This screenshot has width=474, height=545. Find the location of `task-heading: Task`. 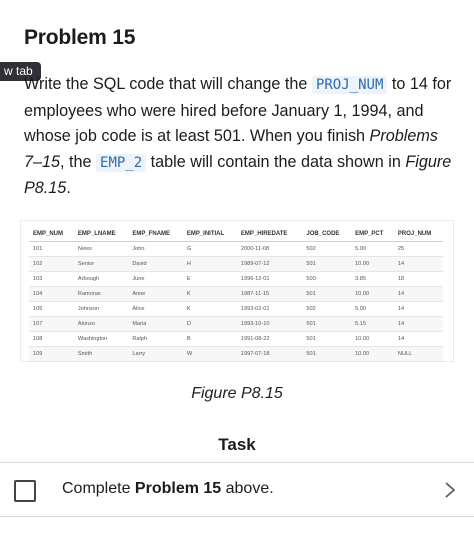

task-heading: Task is located at coordinates (237, 444).